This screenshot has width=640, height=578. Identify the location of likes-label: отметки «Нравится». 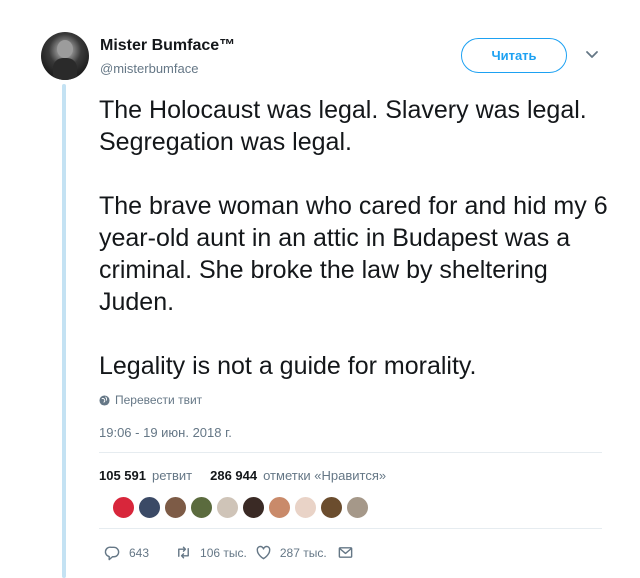
(324, 475).